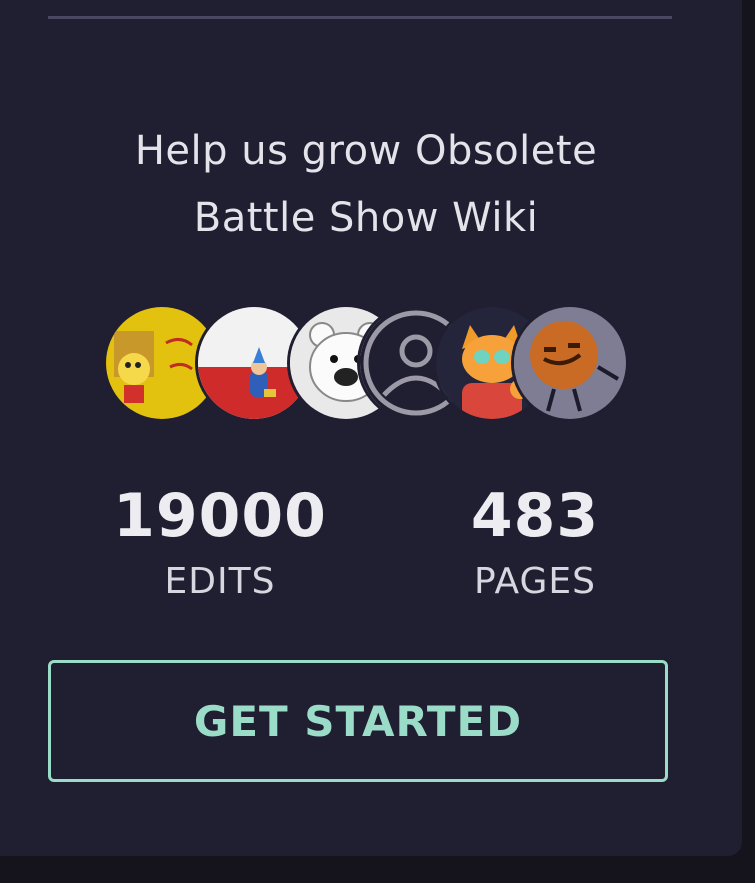  Describe the element at coordinates (570, 363) in the screenshot. I see `cookie-character-avatar` at that location.